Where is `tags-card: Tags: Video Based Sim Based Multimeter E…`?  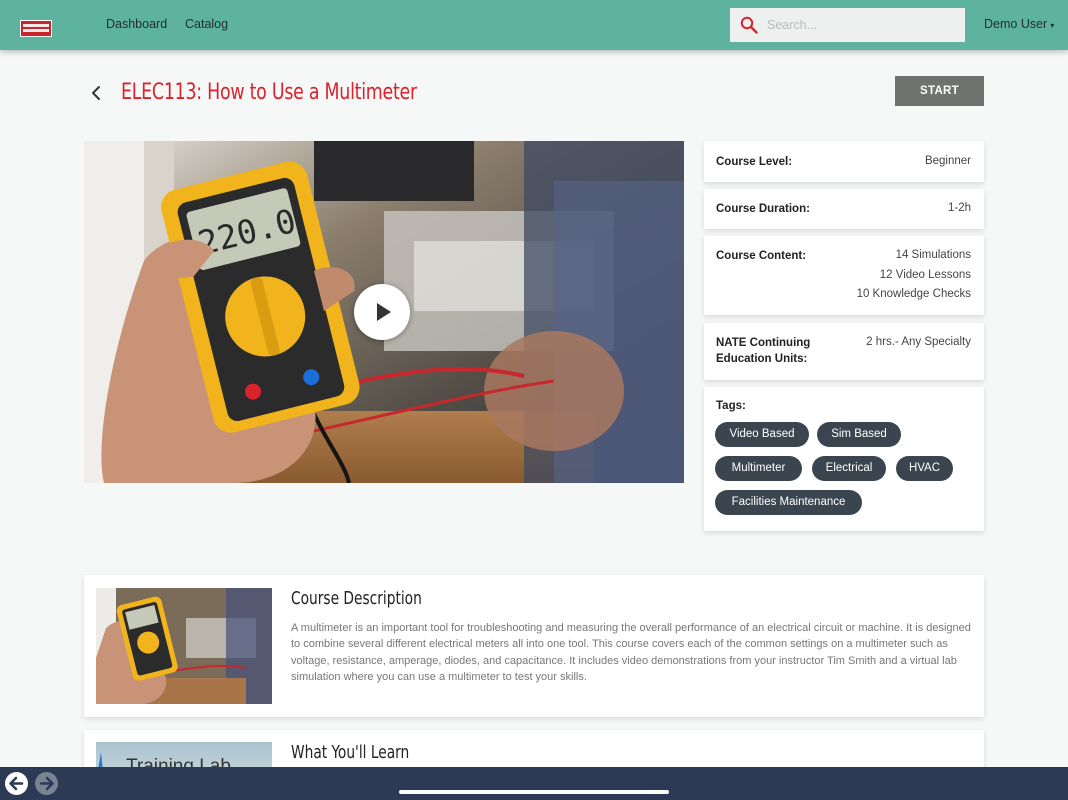 tags-card: Tags: Video Based Sim Based Multimeter E… is located at coordinates (844, 459).